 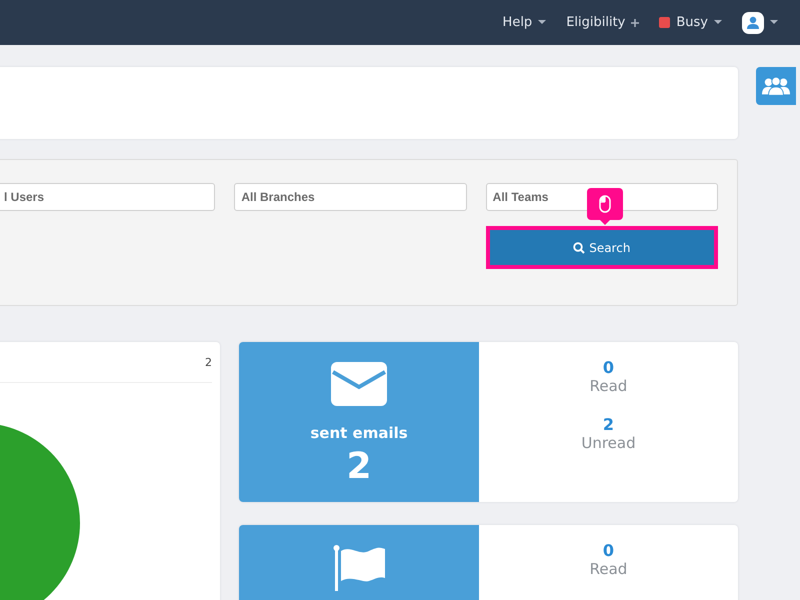 What do you see at coordinates (608, 424) in the screenshot?
I see `metric-value: 2` at bounding box center [608, 424].